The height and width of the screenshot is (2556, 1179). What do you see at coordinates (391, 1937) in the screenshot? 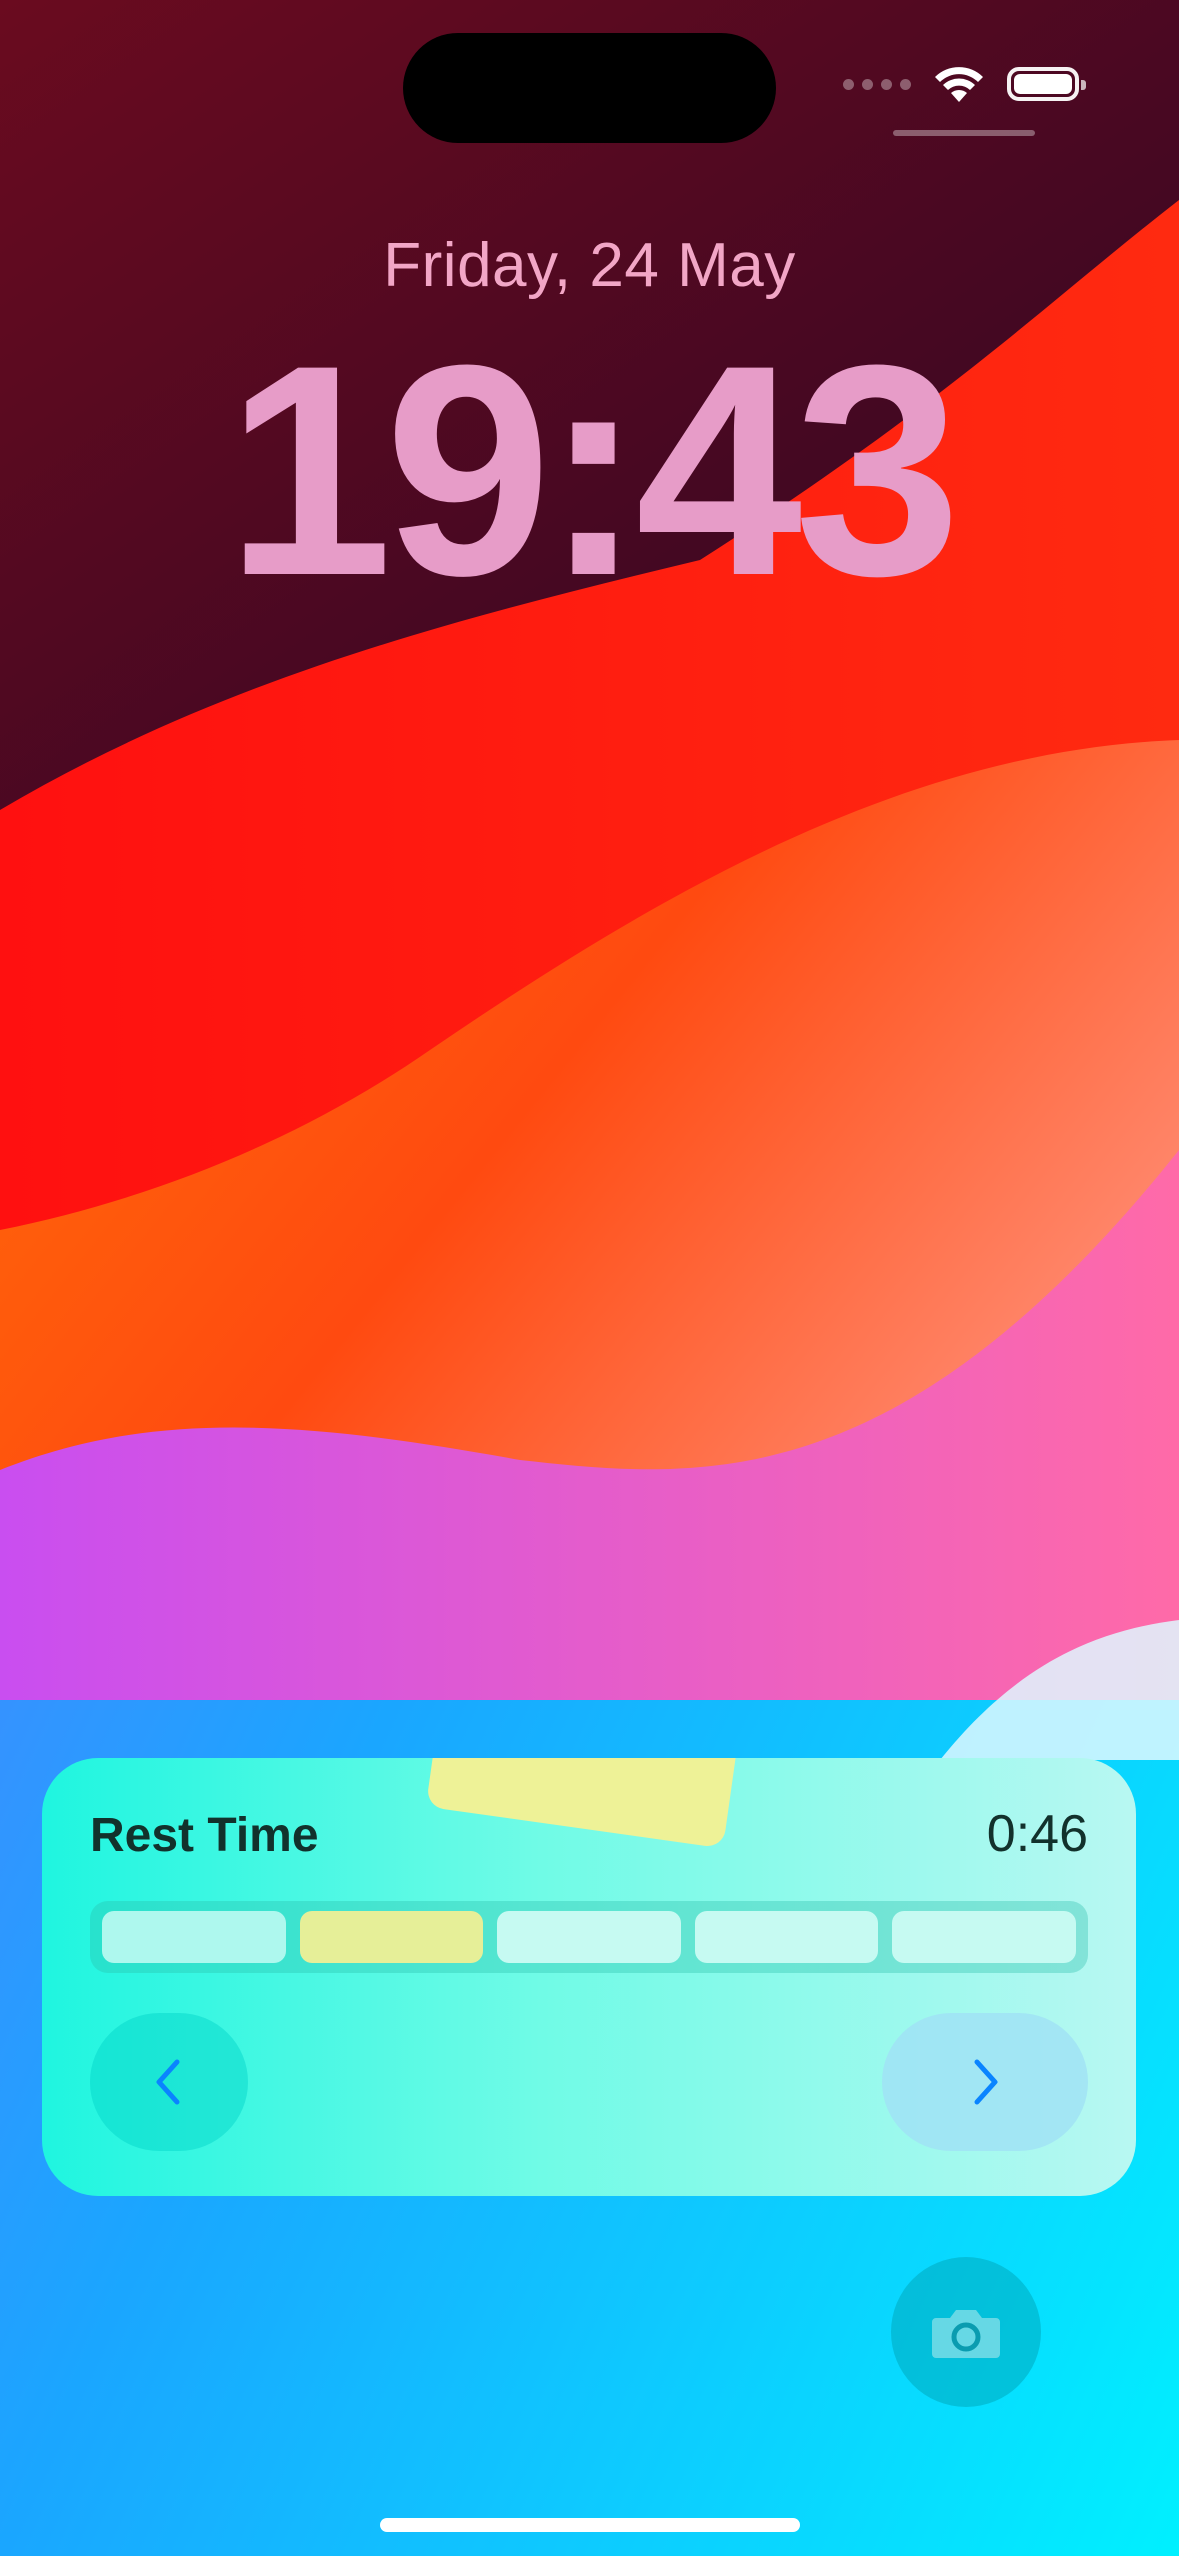
I see `progress-segment-active` at bounding box center [391, 1937].